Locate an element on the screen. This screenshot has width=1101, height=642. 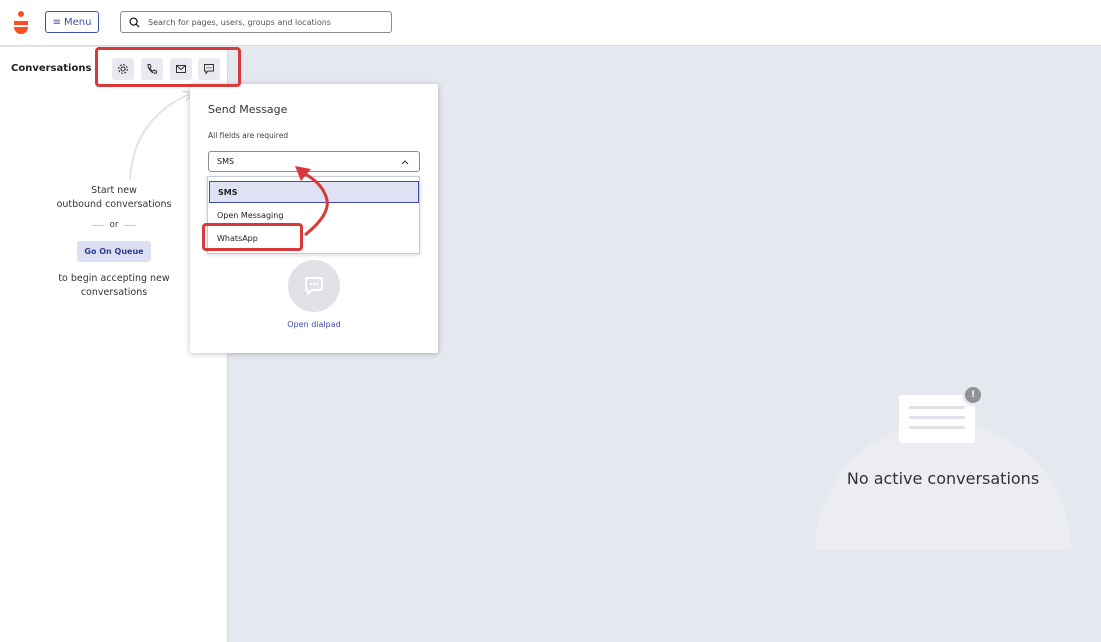
hint-arrow-curve is located at coordinates (162, 135).